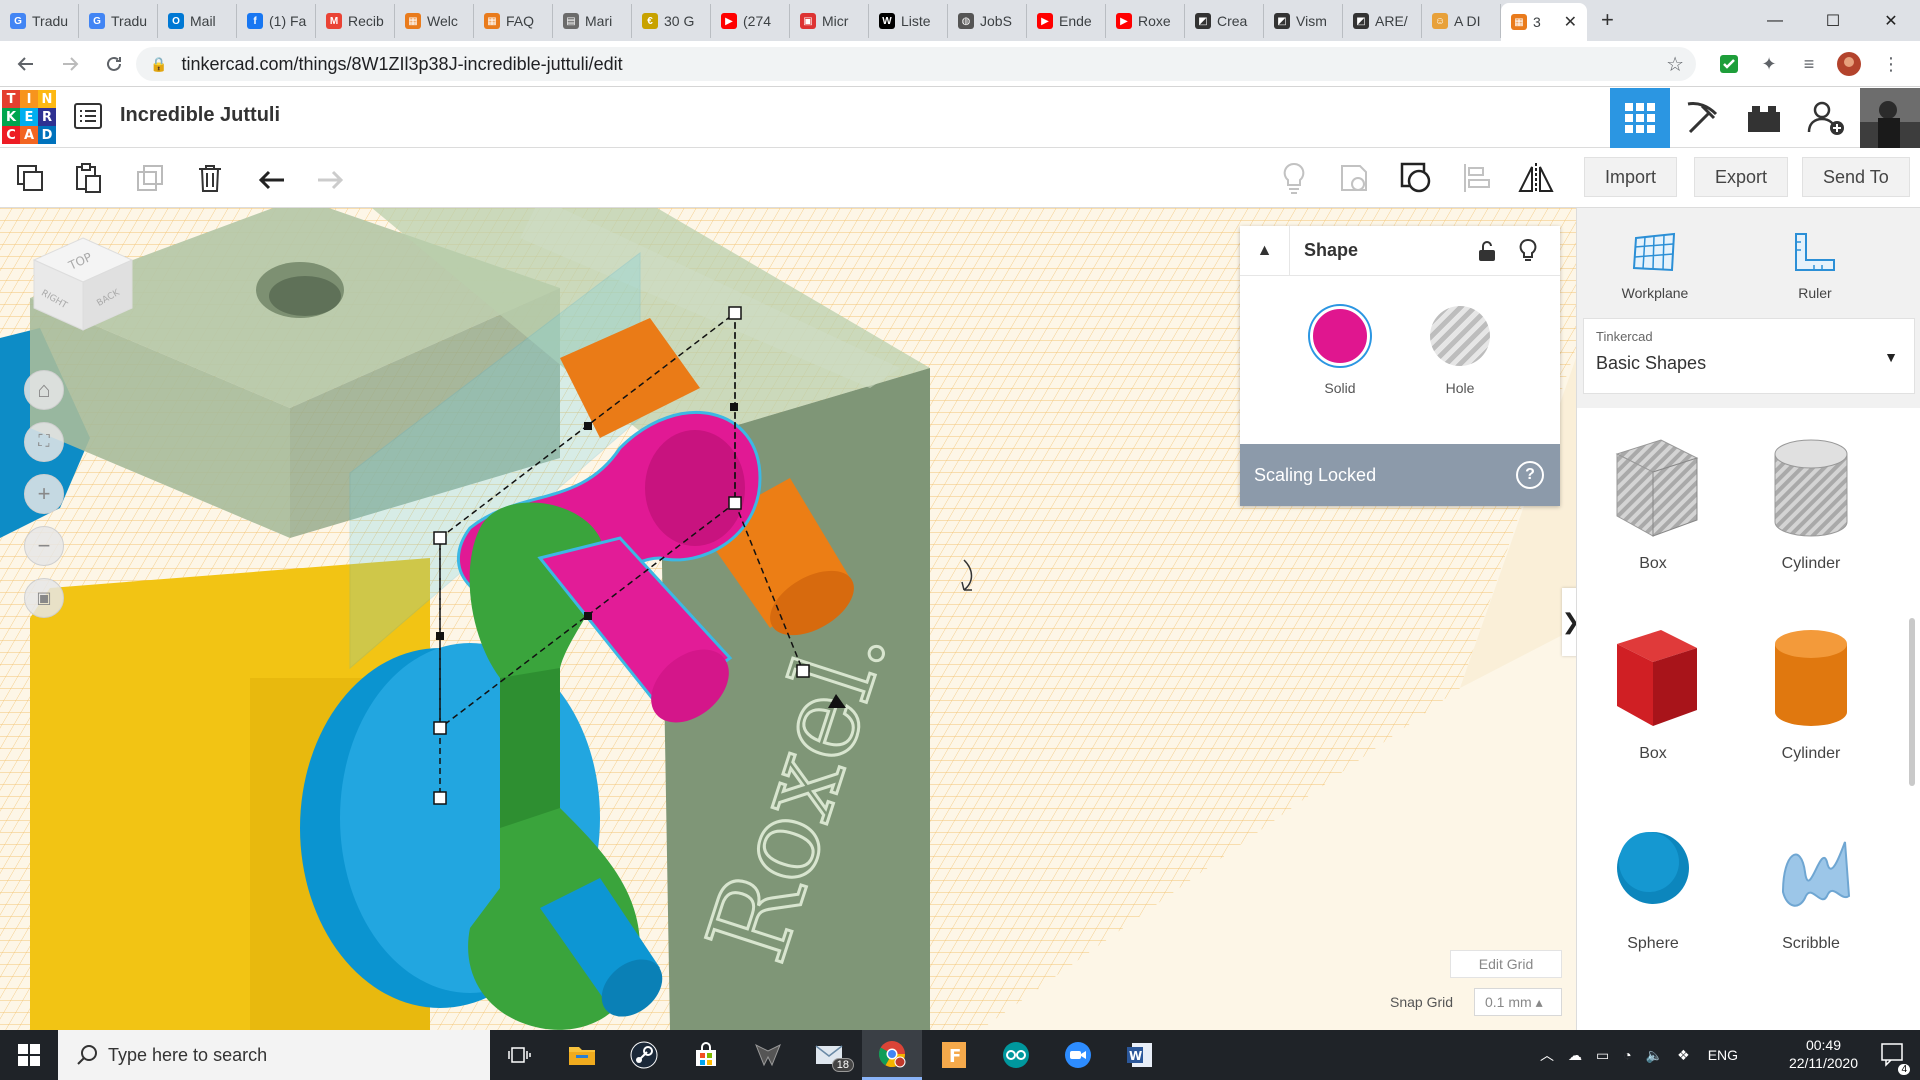 This screenshot has height=1080, width=1920. What do you see at coordinates (83, 284) in the screenshot?
I see `view-cube: TOP RIGHT BACK` at bounding box center [83, 284].